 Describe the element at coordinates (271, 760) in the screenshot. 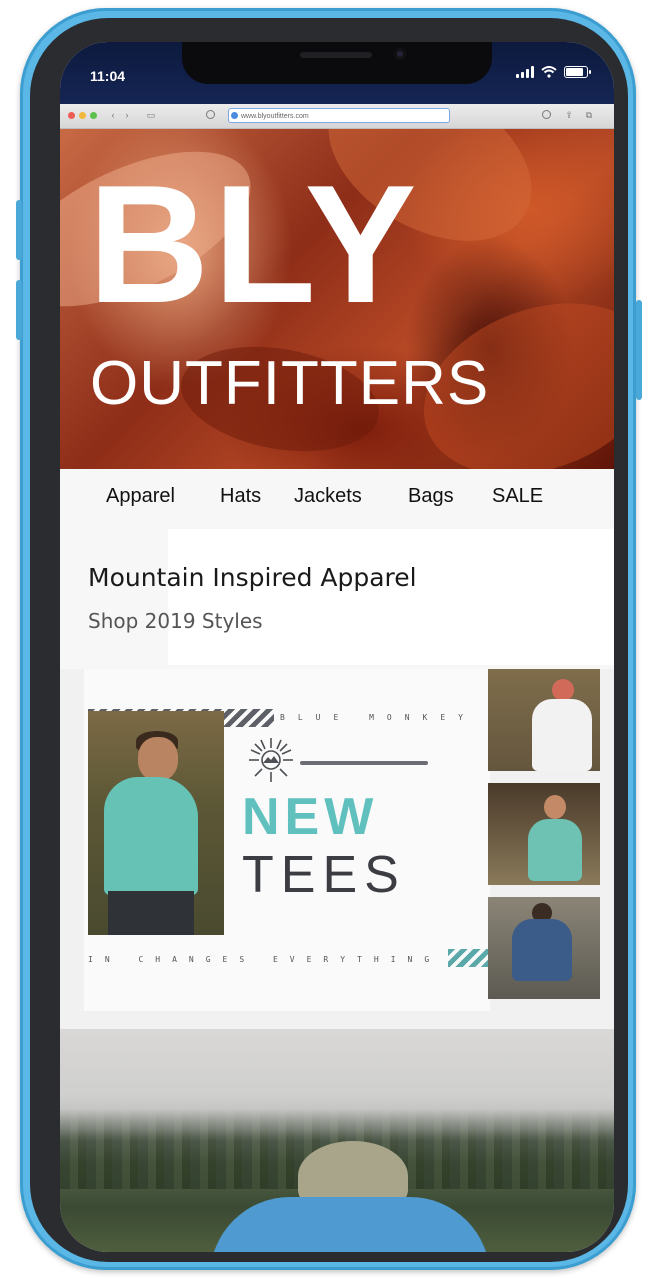

I see `sun-icon` at that location.